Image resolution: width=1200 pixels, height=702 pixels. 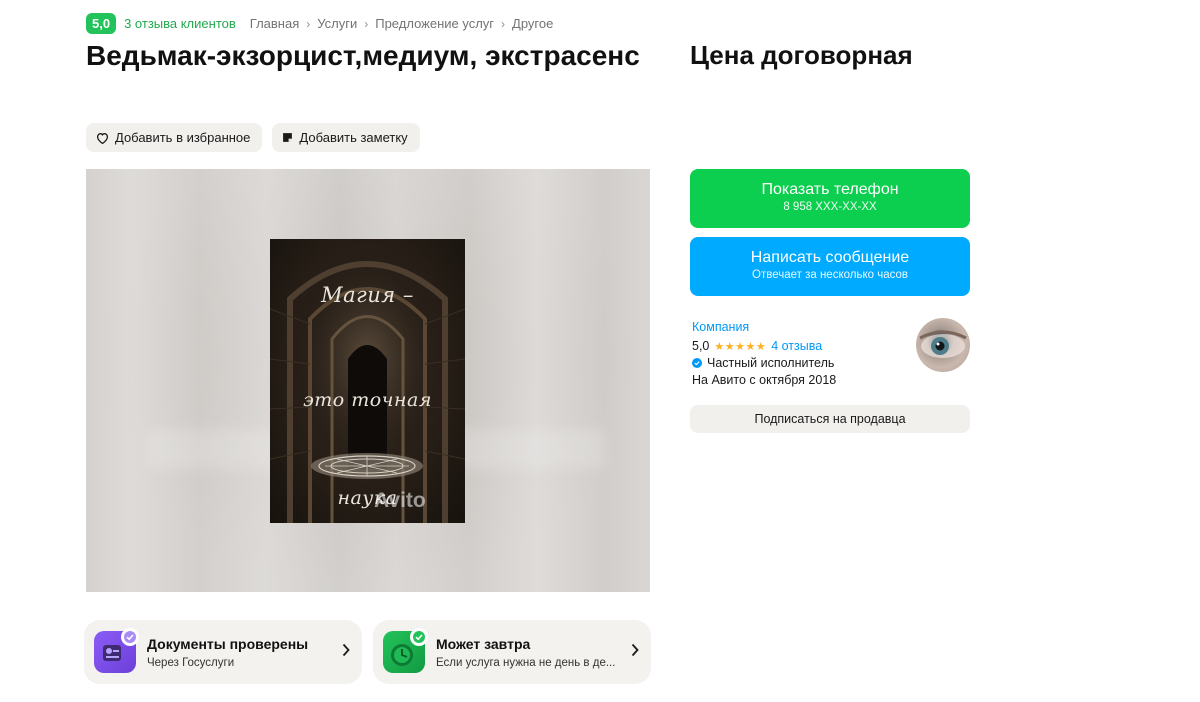 What do you see at coordinates (771, 363) in the screenshot?
I see `seller-badge-label: Частный исполнитель` at bounding box center [771, 363].